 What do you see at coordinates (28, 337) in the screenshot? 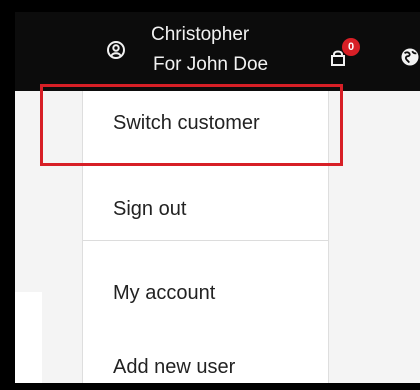
I see `background-card` at bounding box center [28, 337].